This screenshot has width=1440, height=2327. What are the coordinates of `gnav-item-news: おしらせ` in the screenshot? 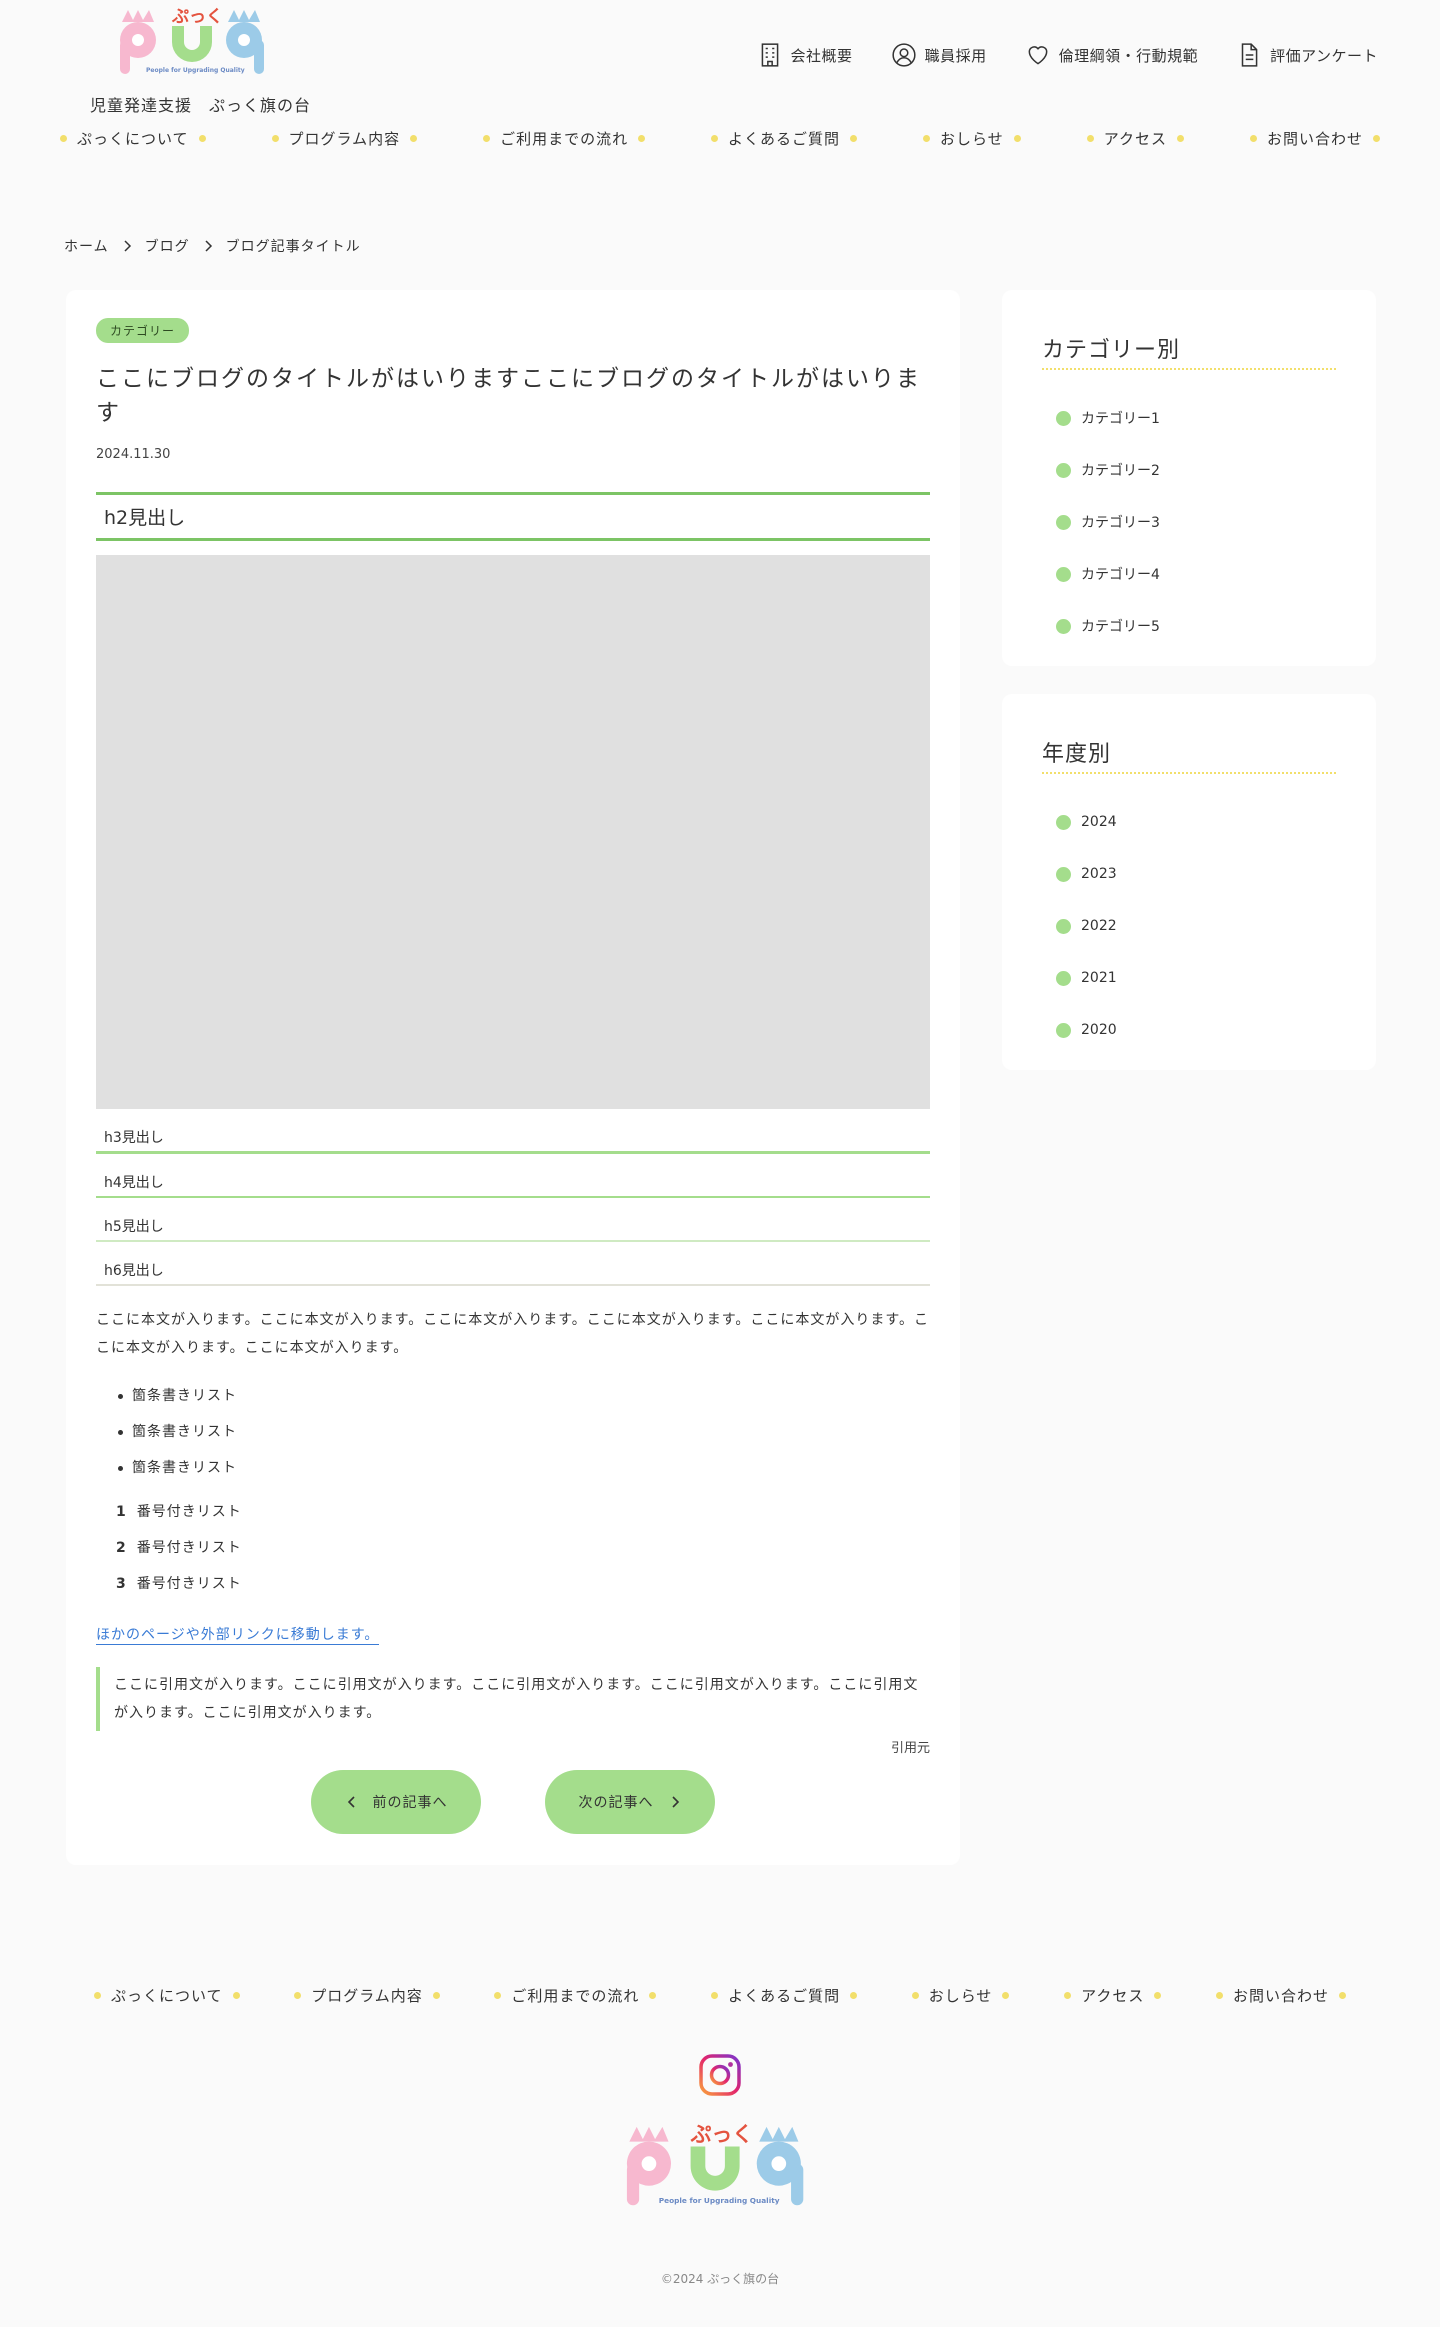 It's located at (972, 138).